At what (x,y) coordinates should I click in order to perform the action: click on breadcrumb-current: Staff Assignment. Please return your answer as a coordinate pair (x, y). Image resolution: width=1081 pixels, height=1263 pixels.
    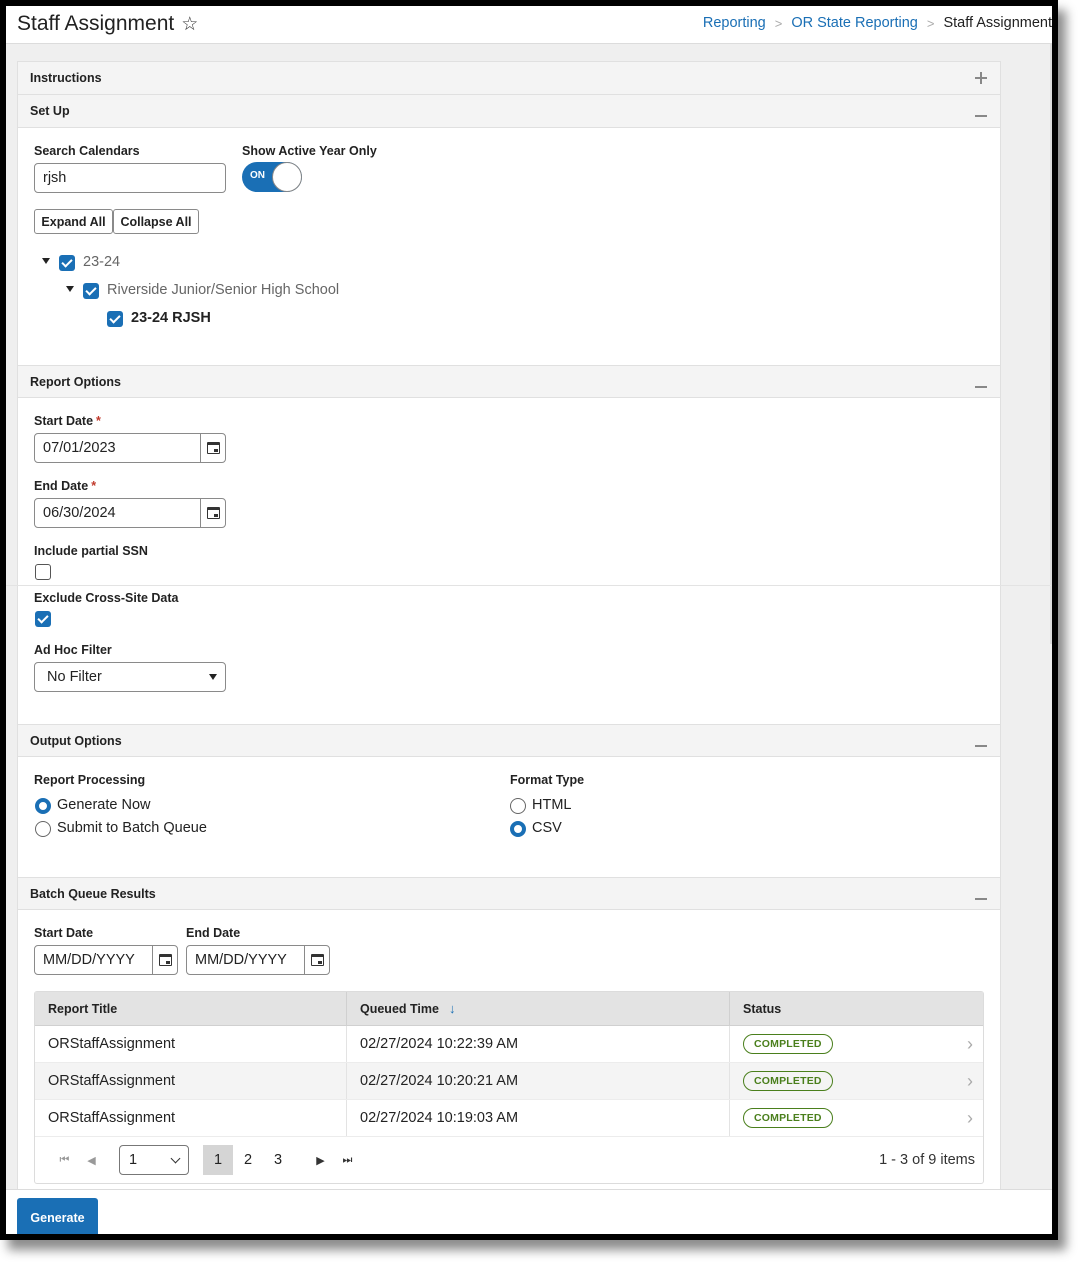
    Looking at the image, I should click on (997, 23).